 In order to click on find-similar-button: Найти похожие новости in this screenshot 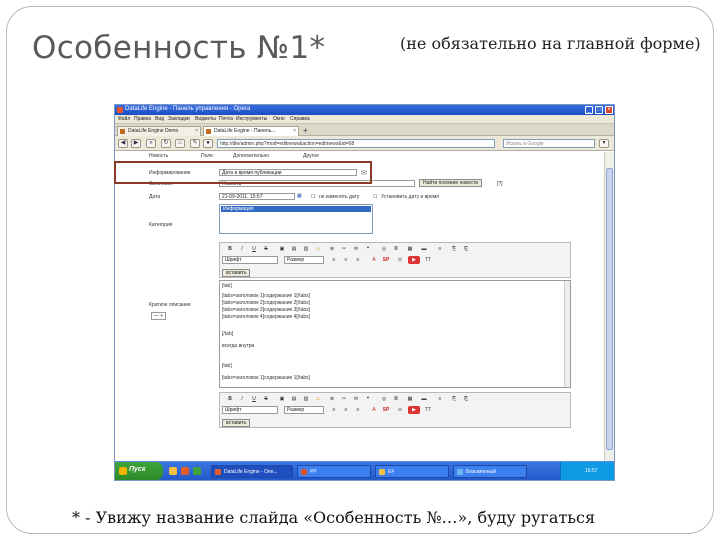, I will do `click(451, 183)`.